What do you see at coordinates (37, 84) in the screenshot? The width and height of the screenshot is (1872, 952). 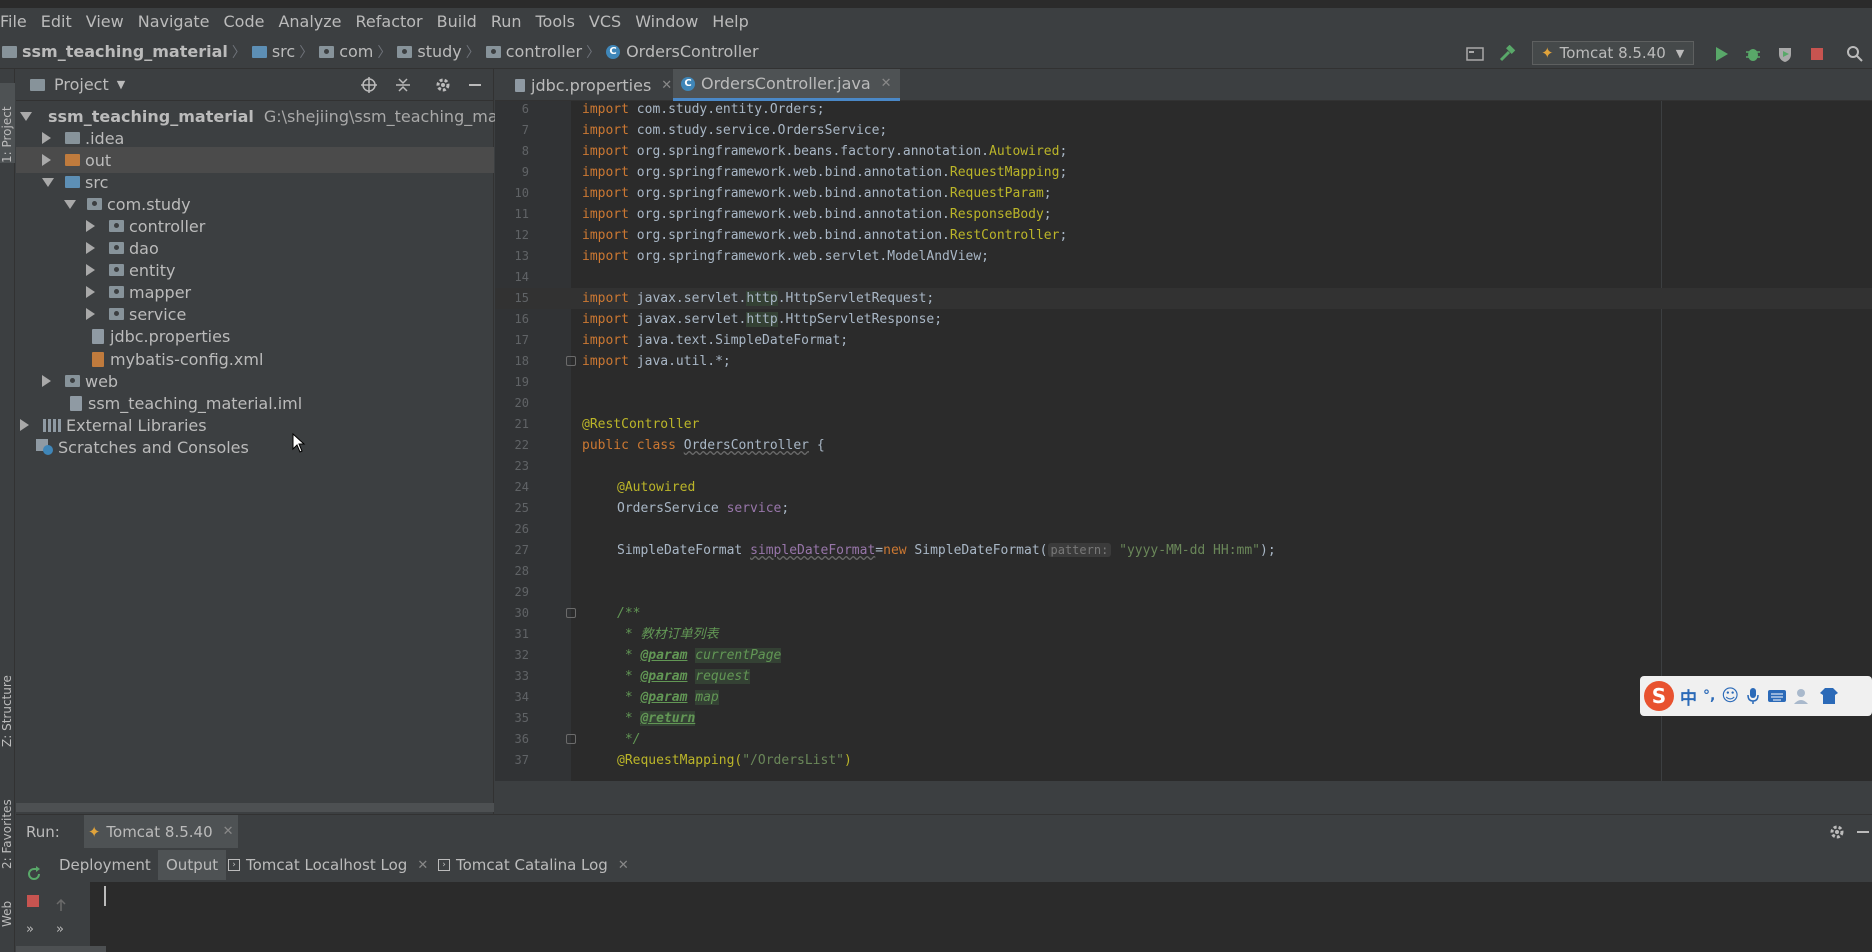 I see `project-icon` at bounding box center [37, 84].